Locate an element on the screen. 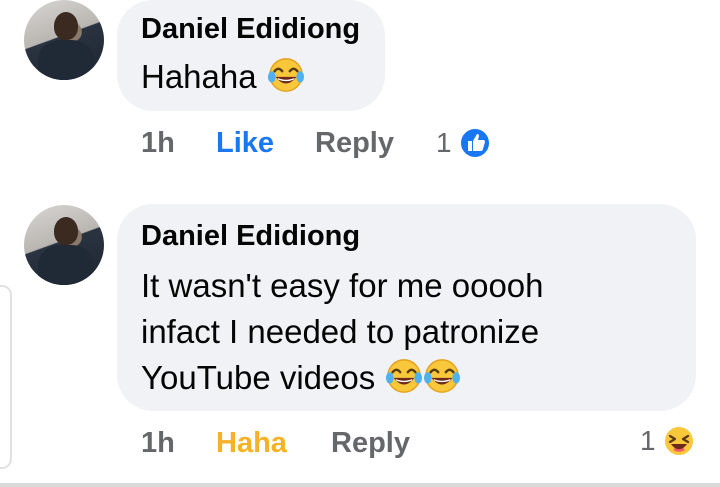 The height and width of the screenshot is (487, 720). divider is located at coordinates (360, 485).